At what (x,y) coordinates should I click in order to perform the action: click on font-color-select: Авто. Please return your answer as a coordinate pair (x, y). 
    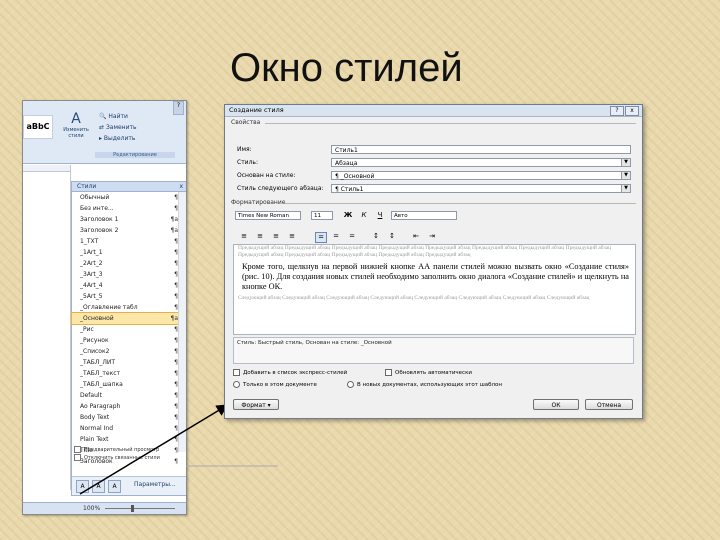
    Looking at the image, I should click on (424, 215).